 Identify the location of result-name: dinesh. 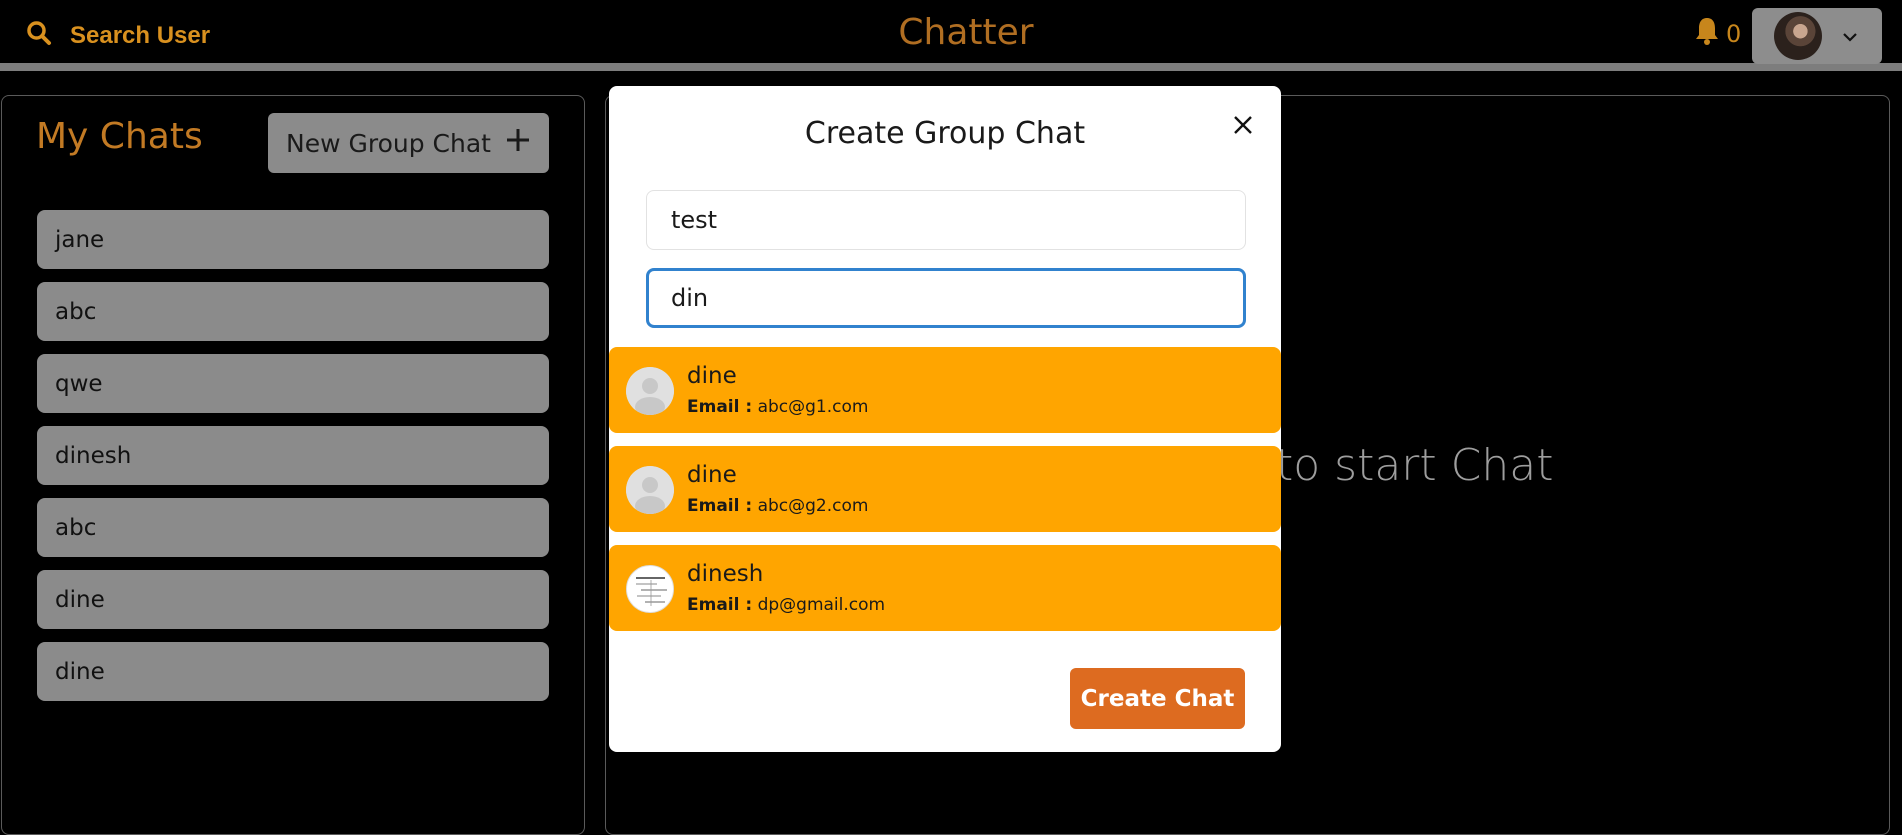
(725, 574).